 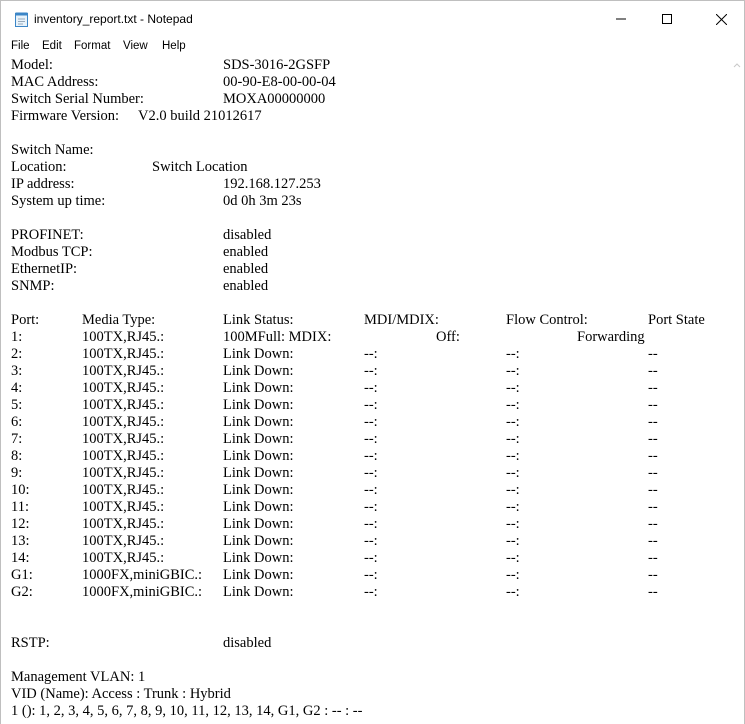 I want to click on link-header: Link Status:, so click(x=258, y=320).